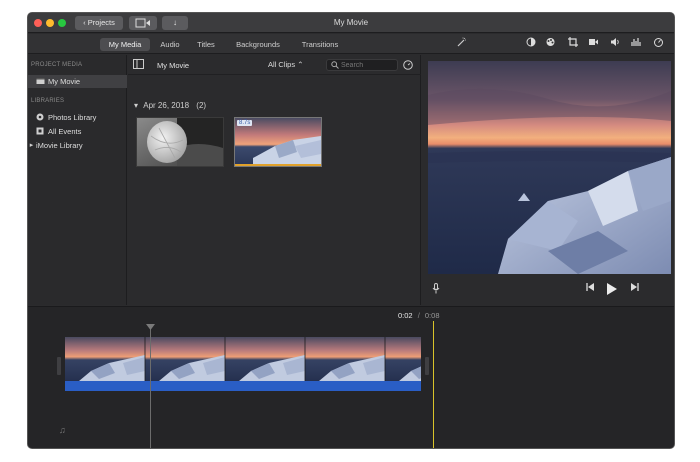 The height and width of the screenshot is (462, 700). What do you see at coordinates (40, 81) in the screenshot?
I see `film-icon` at bounding box center [40, 81].